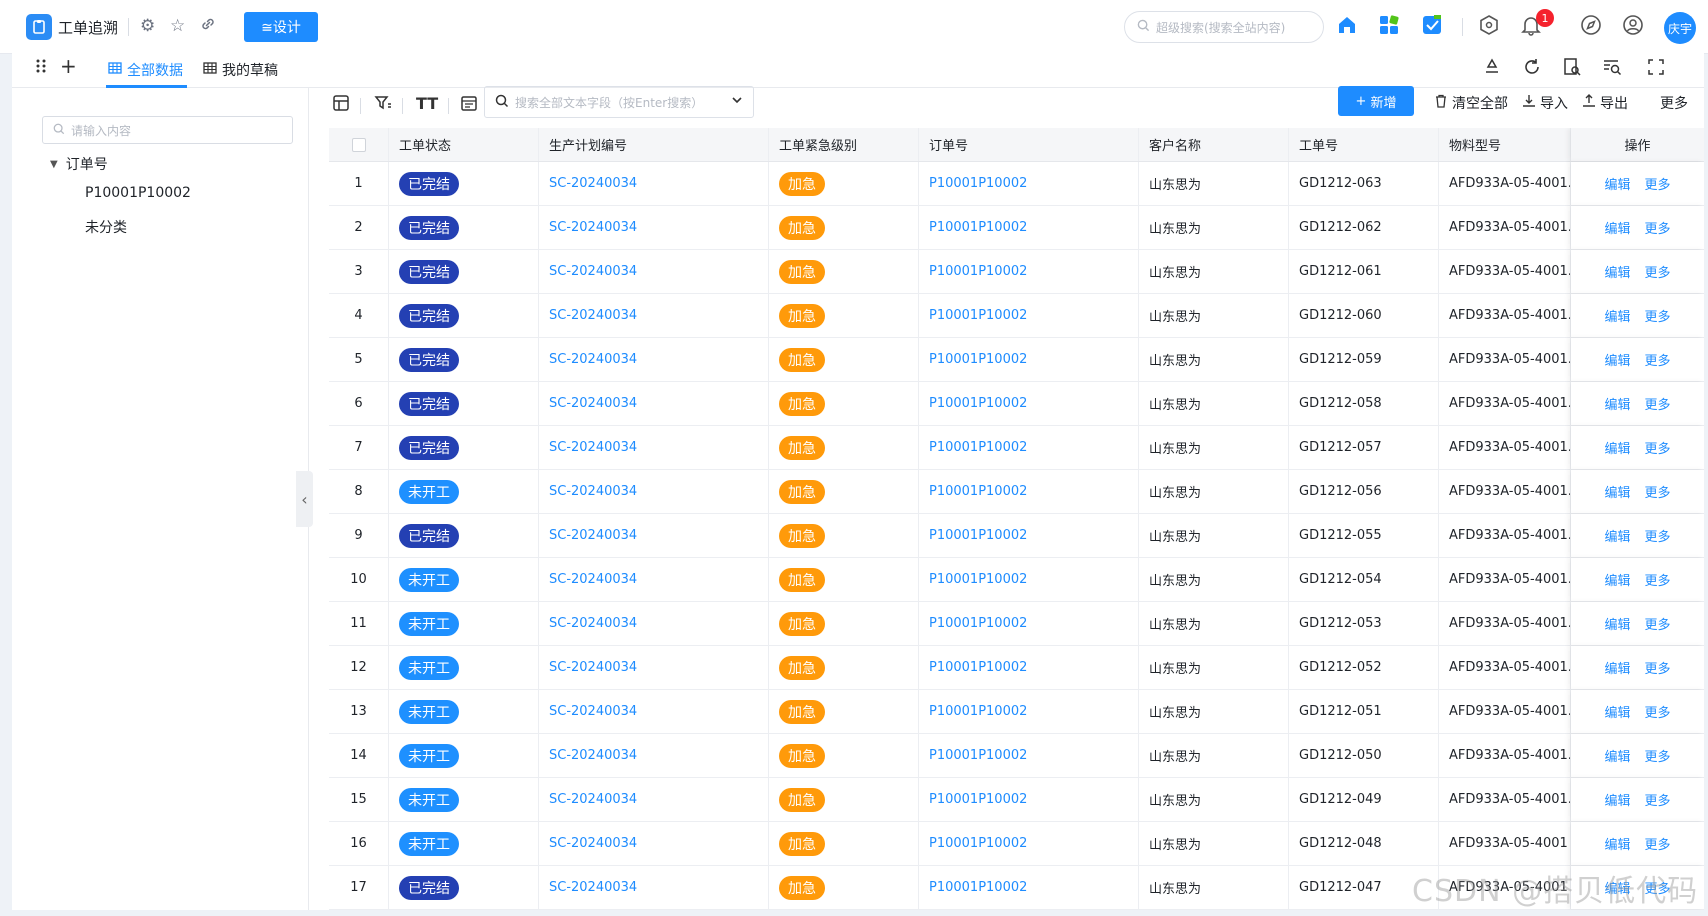 This screenshot has height=916, width=1708. I want to click on column-header: 工单状态, so click(464, 144).